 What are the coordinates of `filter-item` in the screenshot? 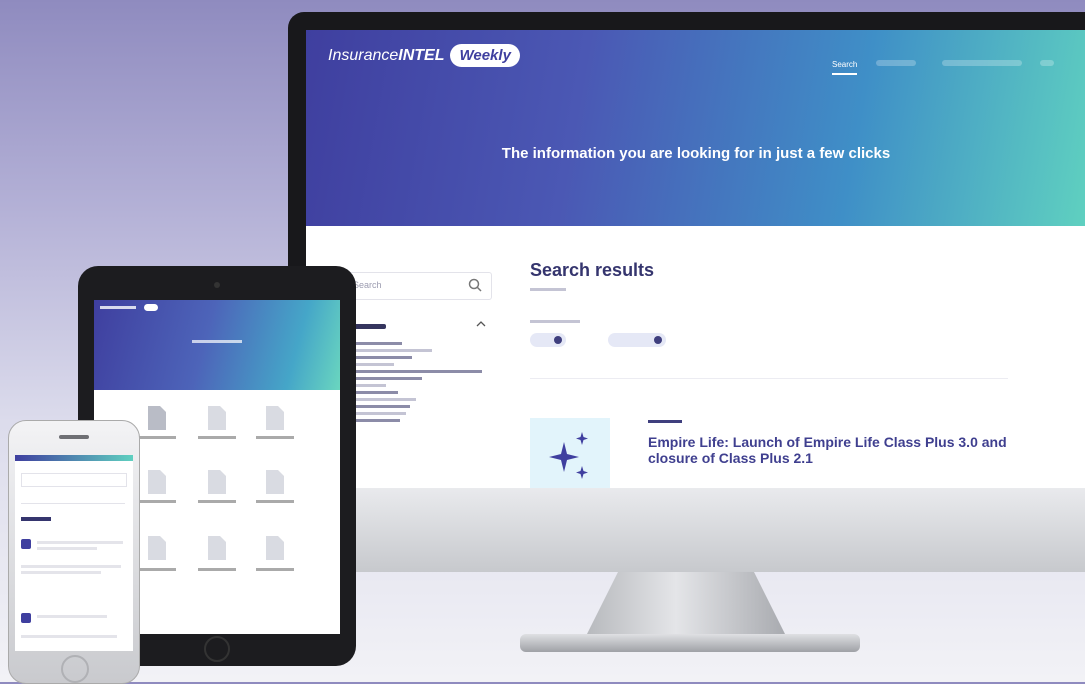 It's located at (412, 371).